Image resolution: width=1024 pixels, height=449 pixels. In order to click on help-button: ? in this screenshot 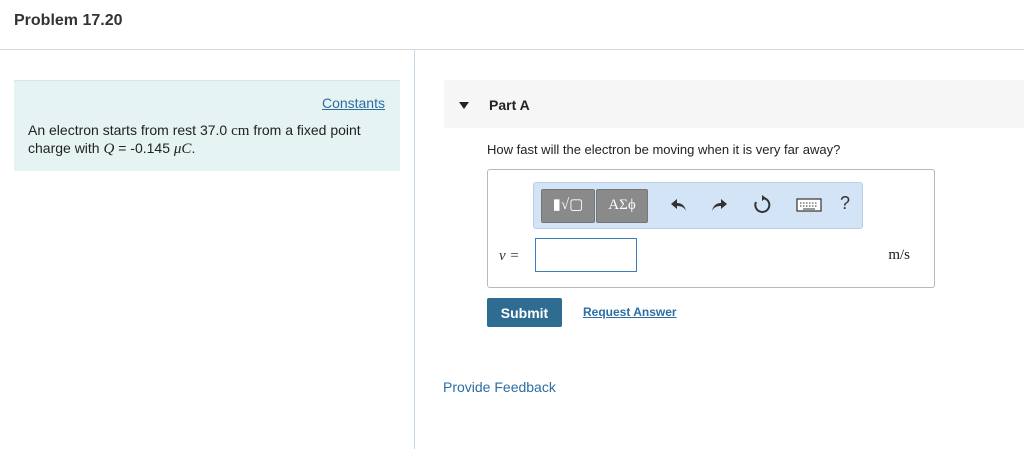, I will do `click(845, 203)`.